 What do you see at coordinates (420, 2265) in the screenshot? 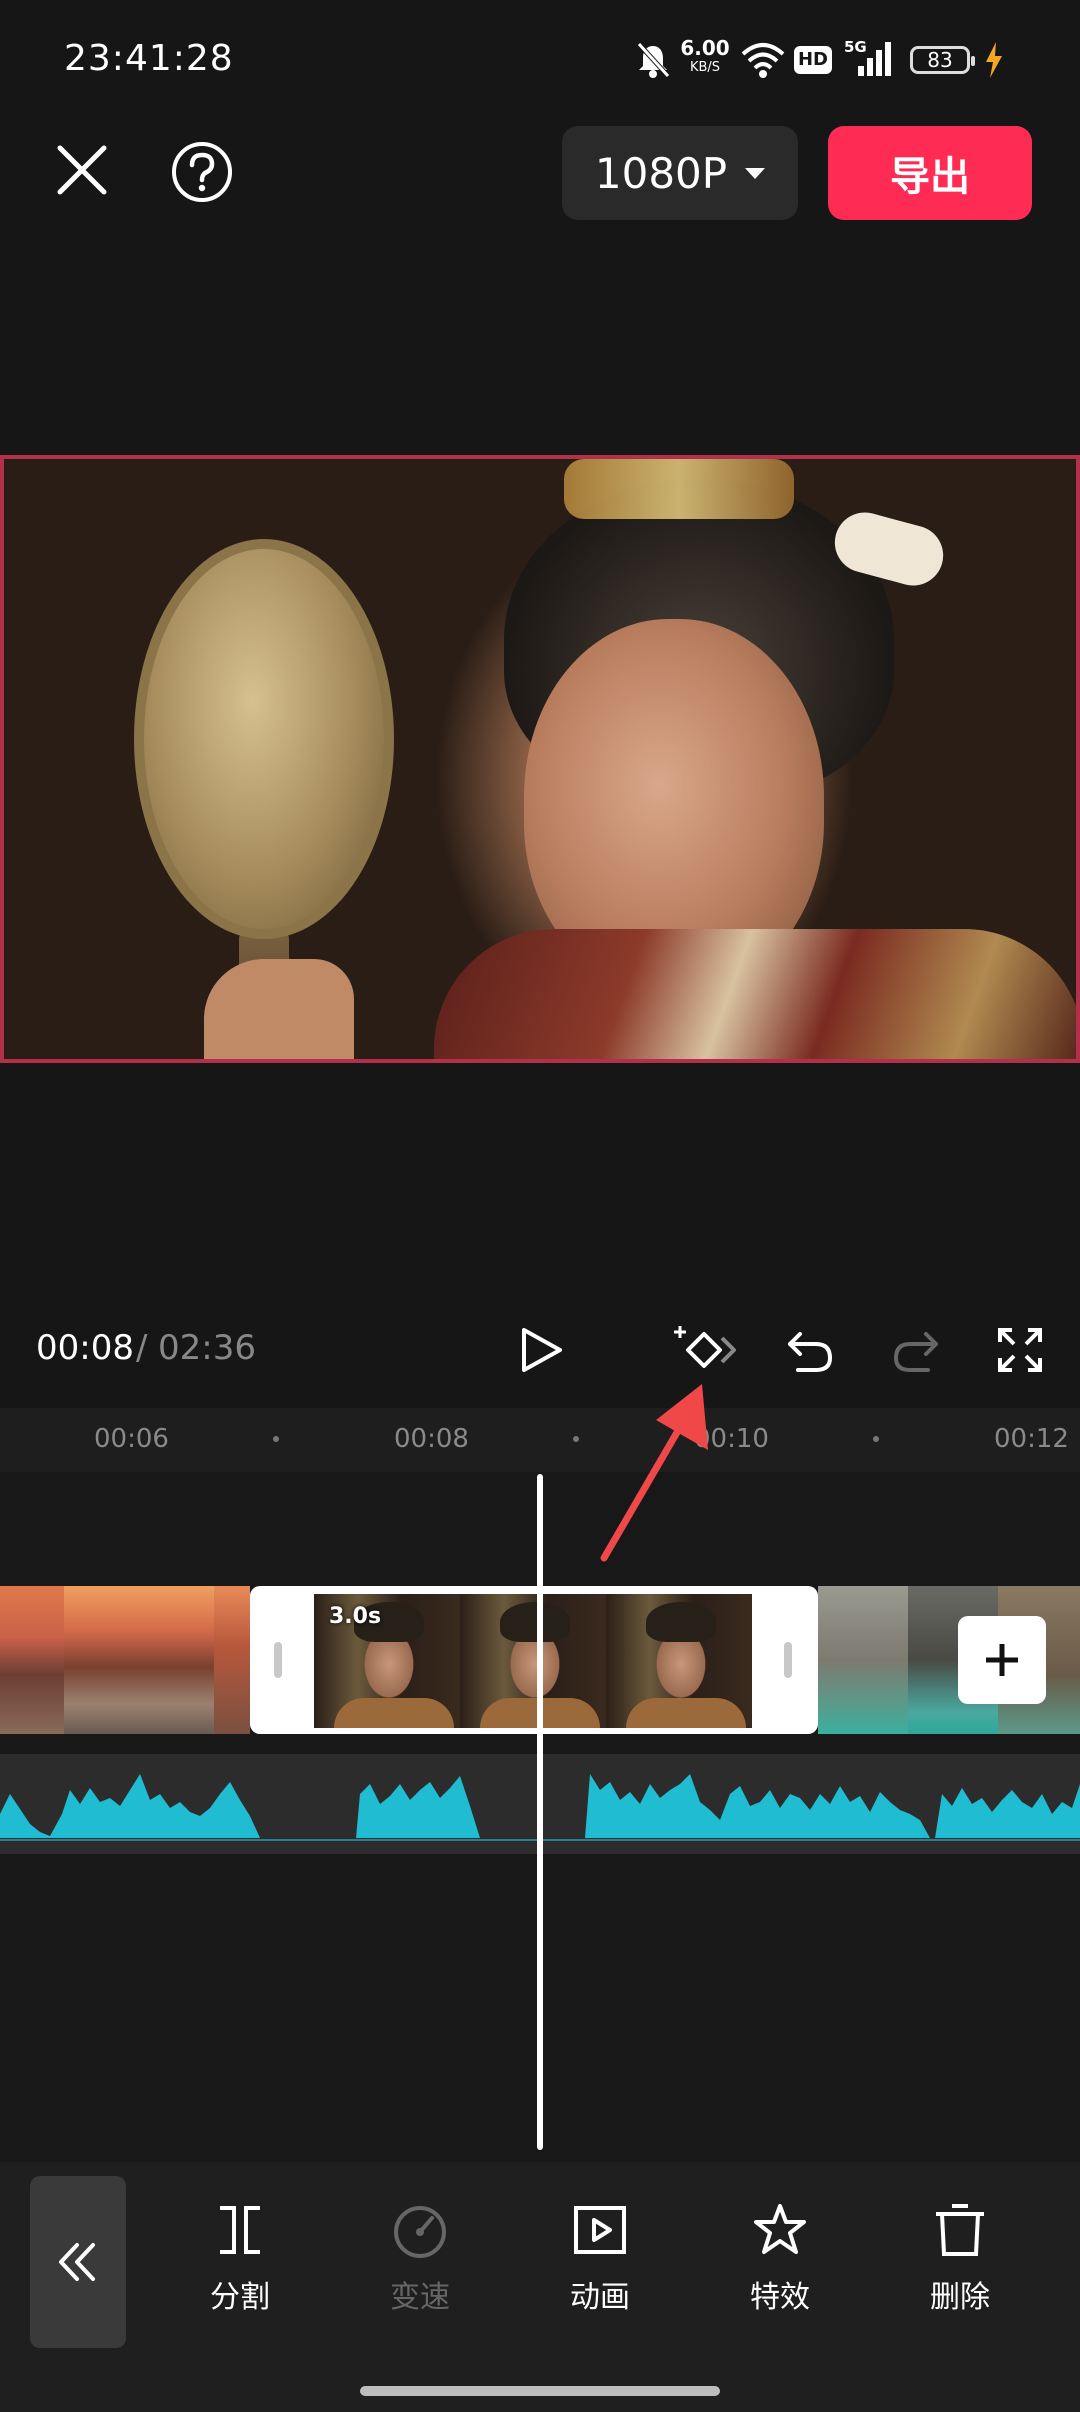
I see `speed-button: 变速` at bounding box center [420, 2265].